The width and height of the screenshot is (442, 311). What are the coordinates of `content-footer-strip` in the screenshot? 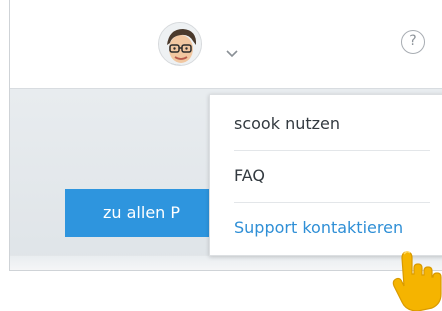 It's located at (226, 262).